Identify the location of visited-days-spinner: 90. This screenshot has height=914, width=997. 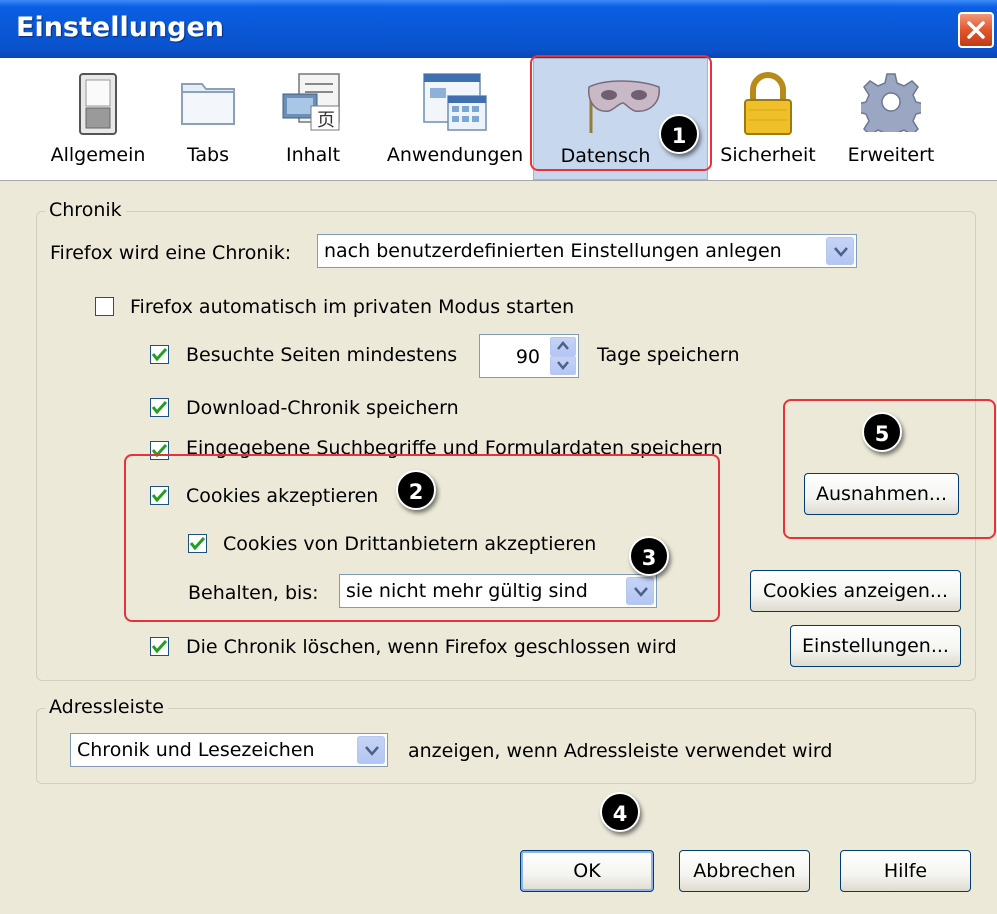
(529, 356).